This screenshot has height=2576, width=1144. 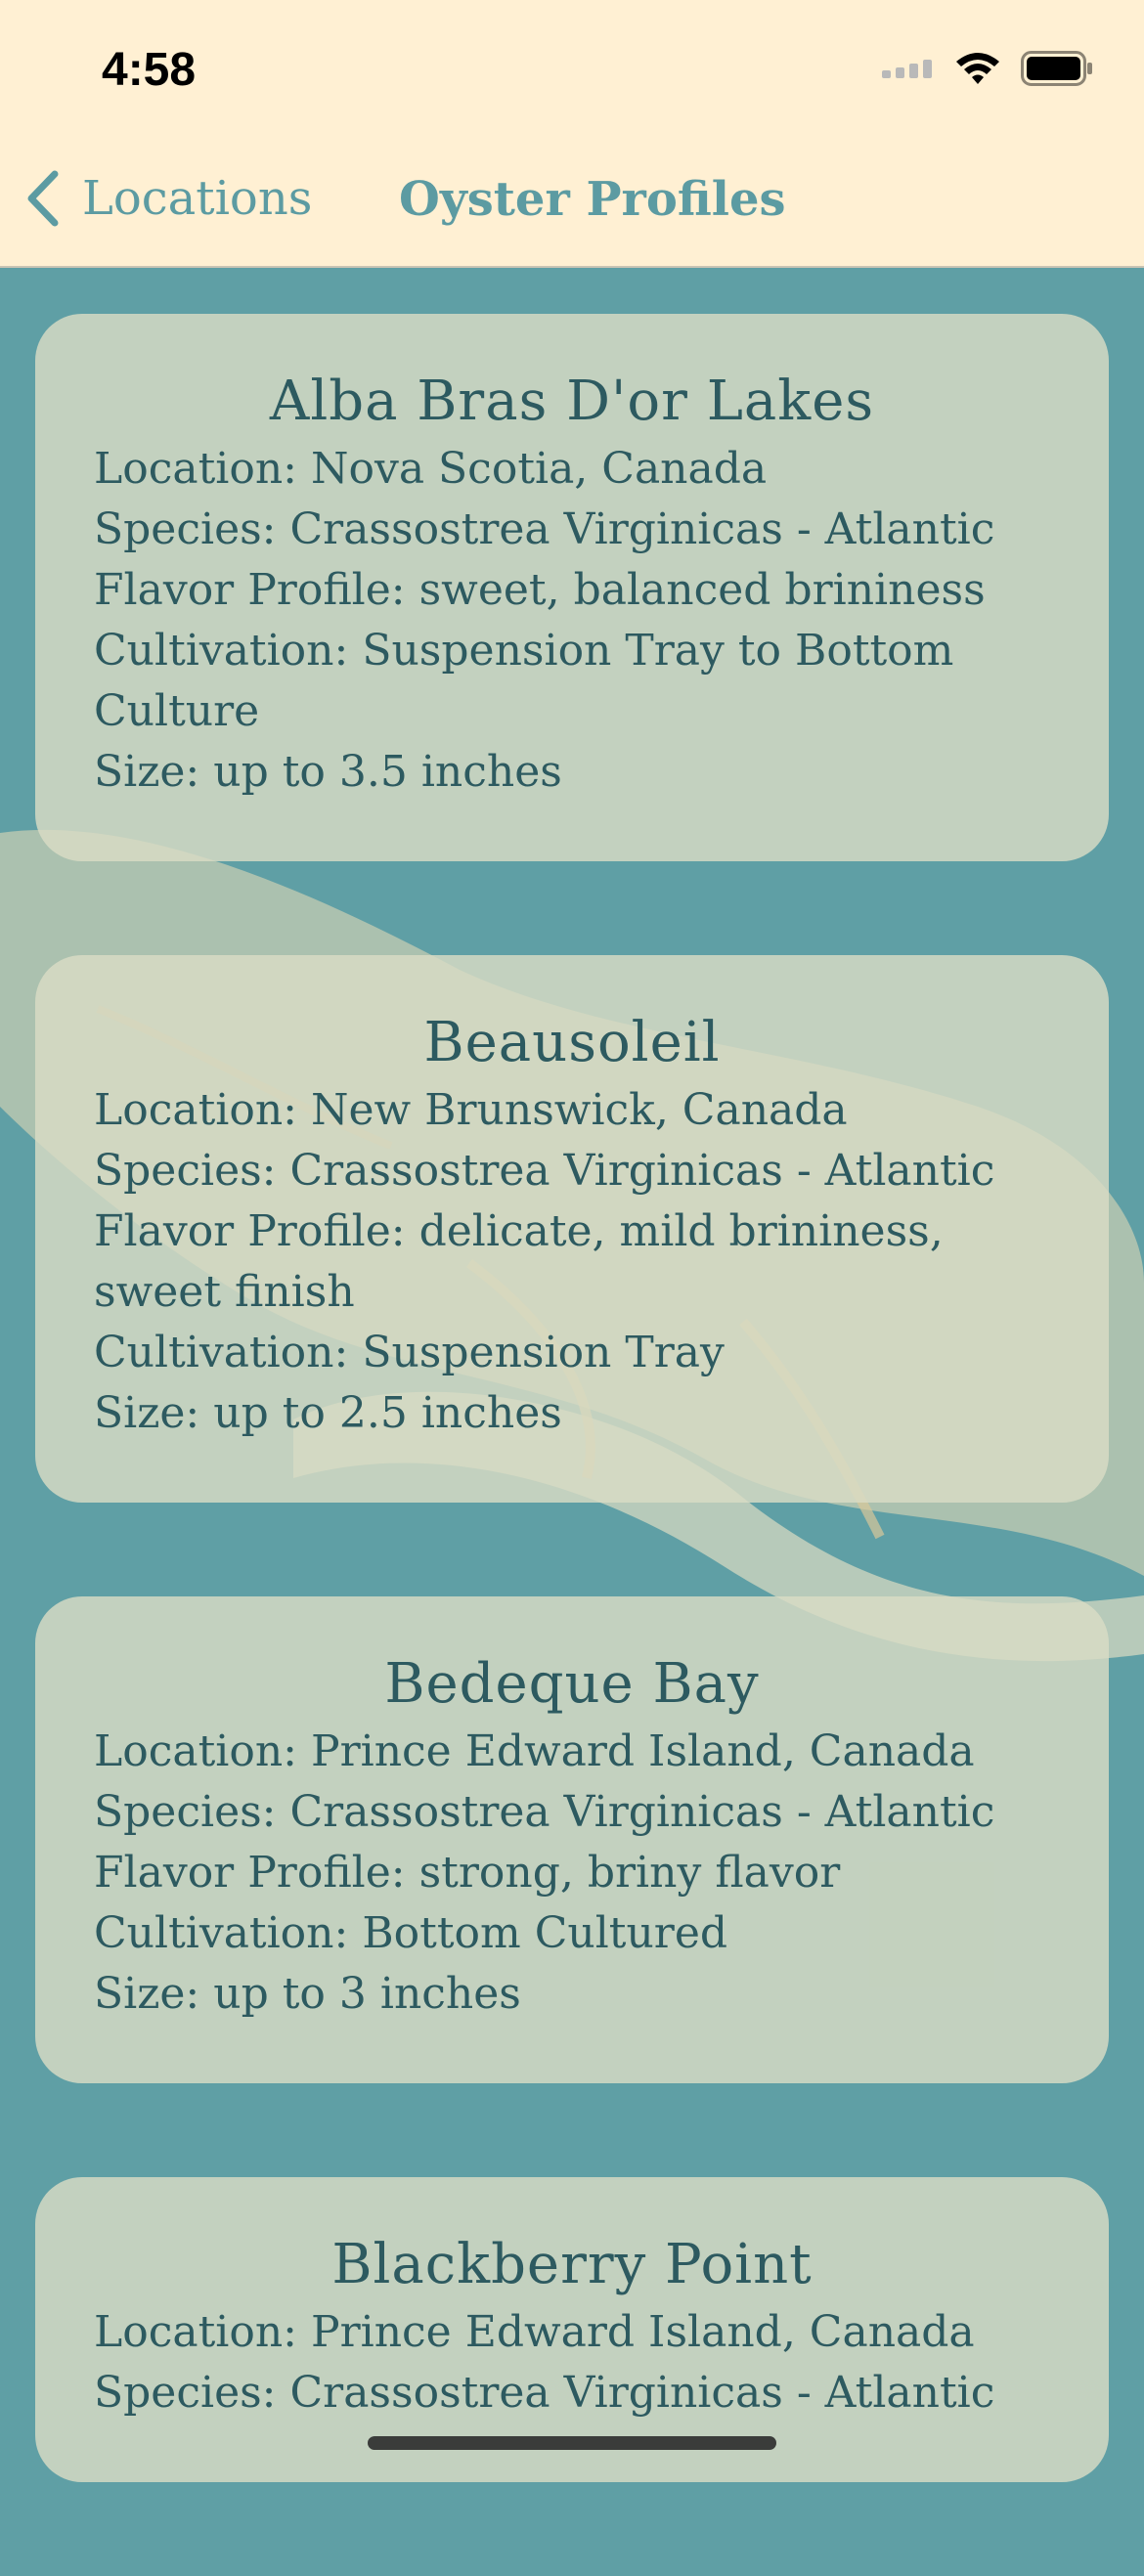 What do you see at coordinates (572, 2443) in the screenshot?
I see `home-indicator` at bounding box center [572, 2443].